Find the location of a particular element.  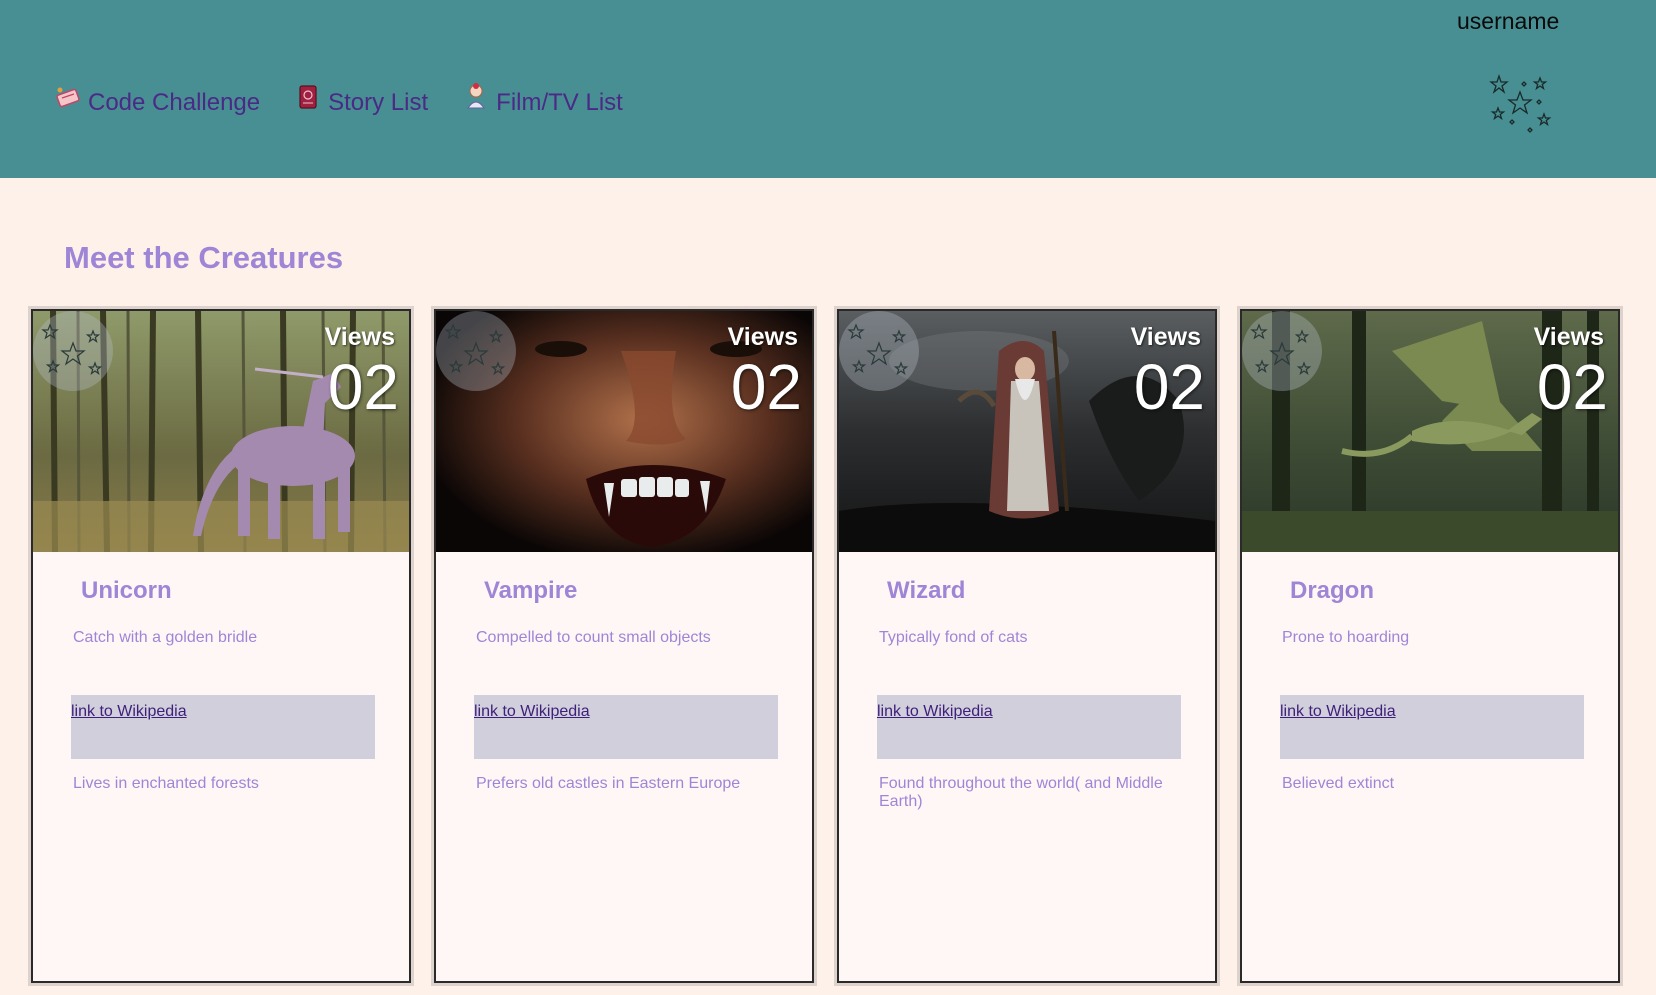

nav-code-challenge-label: Code Challenge is located at coordinates (174, 102).